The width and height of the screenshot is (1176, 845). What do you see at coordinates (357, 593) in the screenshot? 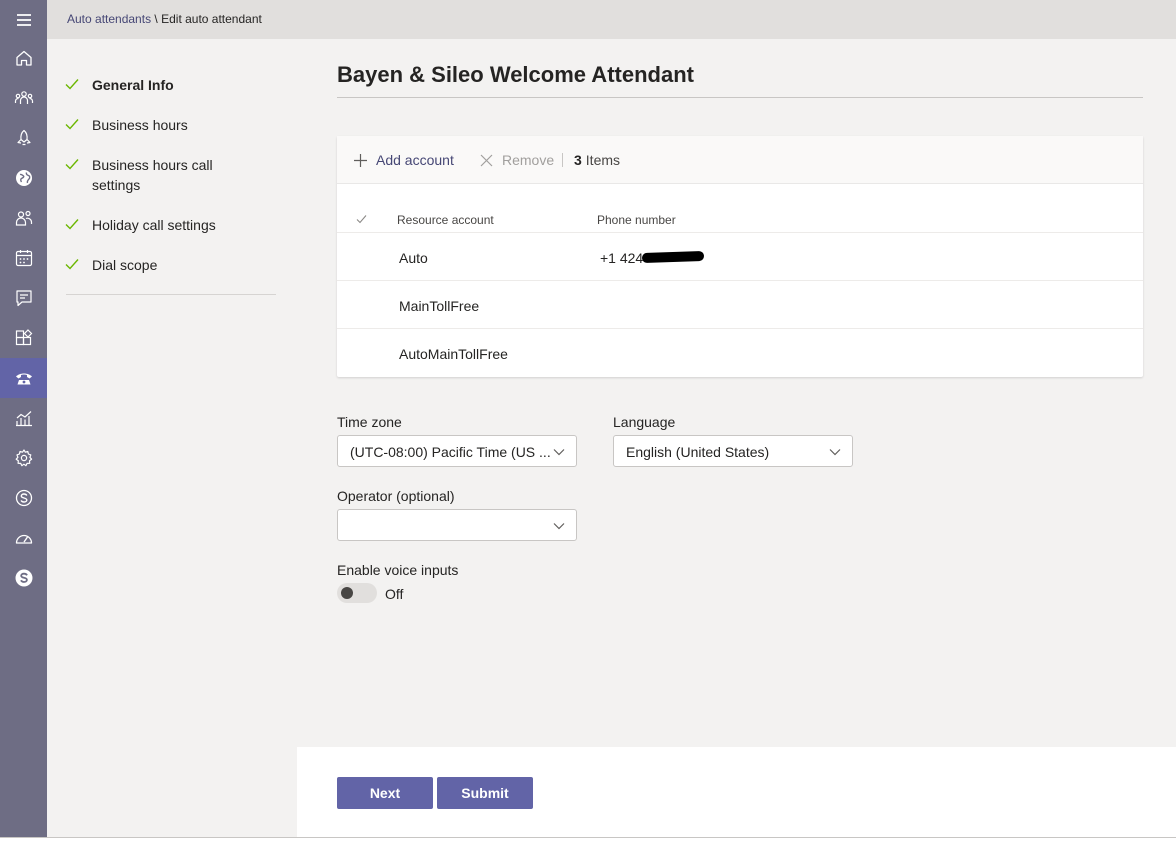
I see `voice-inputs-toggle` at bounding box center [357, 593].